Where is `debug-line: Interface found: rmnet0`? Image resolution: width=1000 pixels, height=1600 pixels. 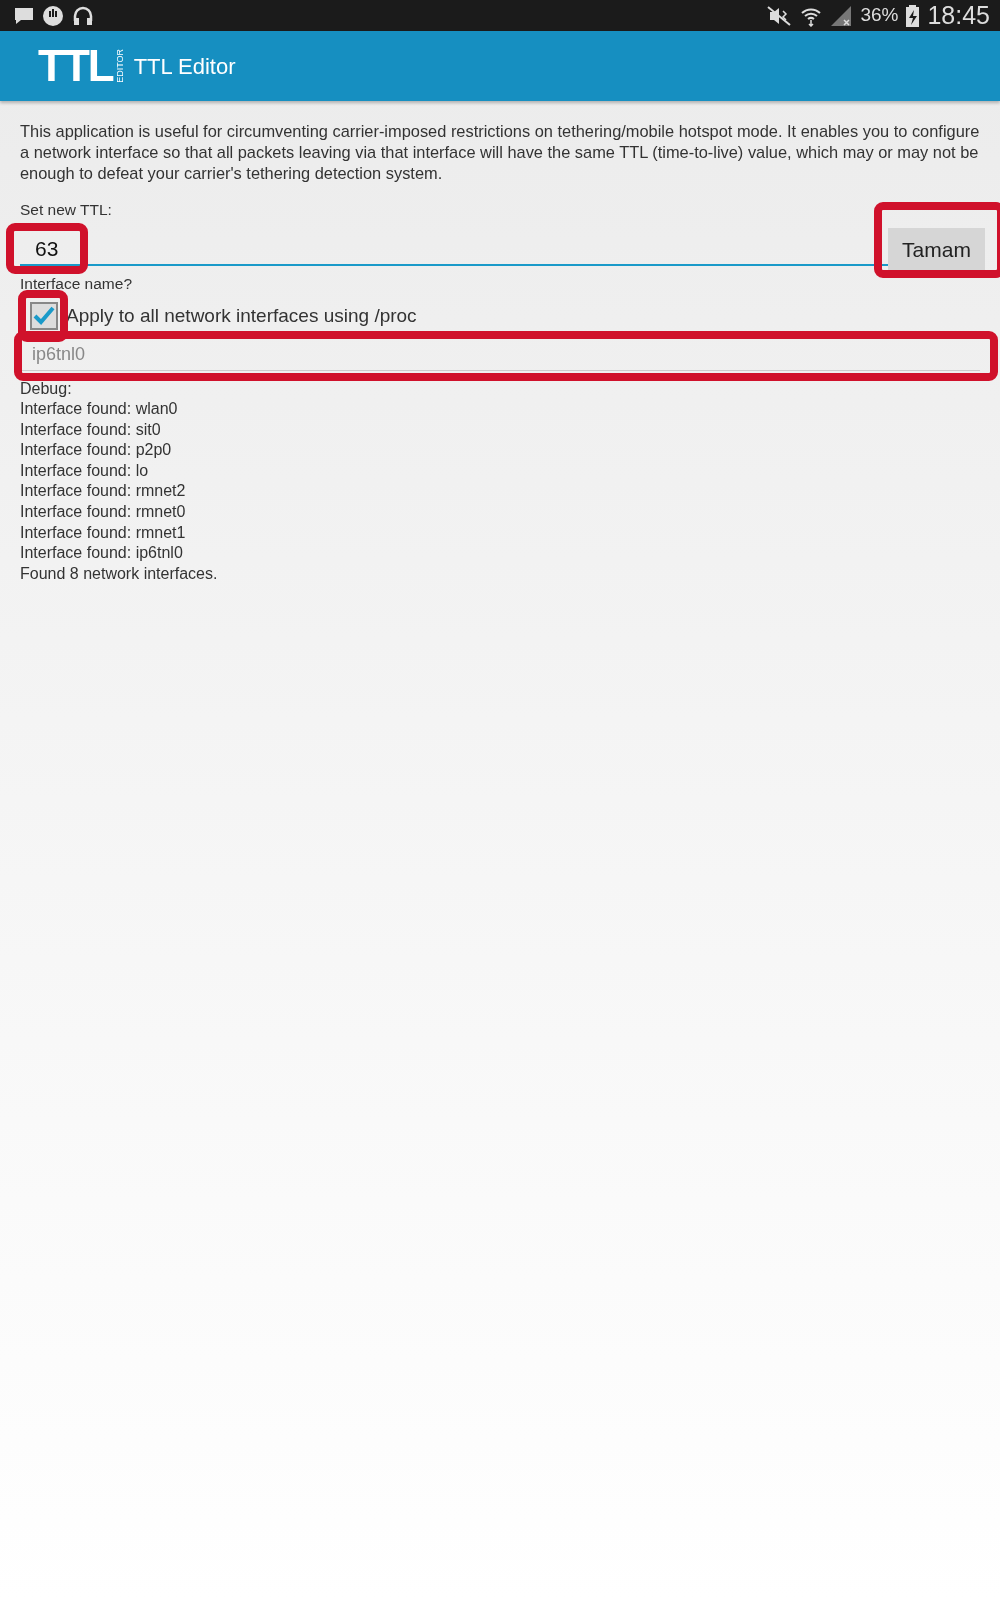 debug-line: Interface found: rmnet0 is located at coordinates (103, 512).